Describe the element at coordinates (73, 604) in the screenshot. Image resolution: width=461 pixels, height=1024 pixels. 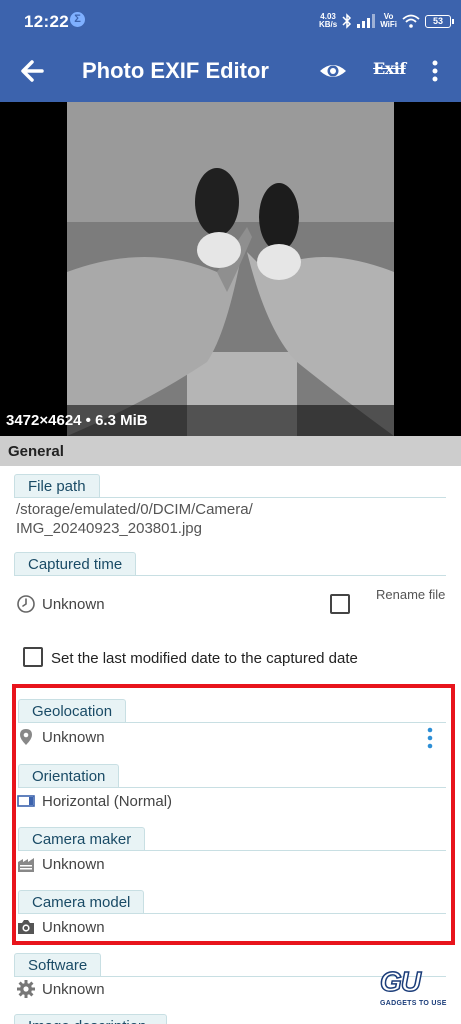
I see `captured-time-value: Unknown` at that location.